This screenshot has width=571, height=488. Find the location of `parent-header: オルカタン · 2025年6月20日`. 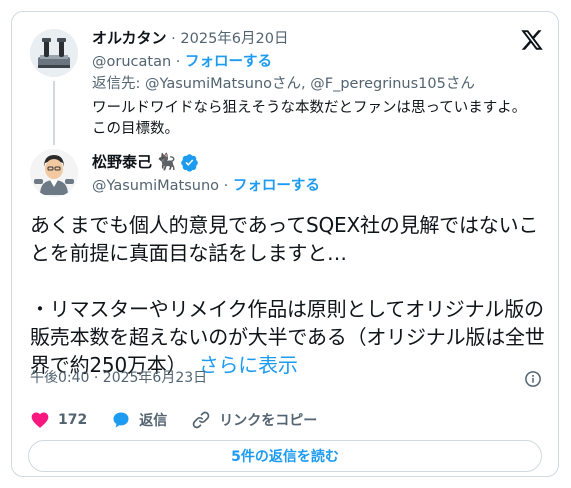

parent-header: オルカタン · 2025年6月20日 is located at coordinates (190, 38).